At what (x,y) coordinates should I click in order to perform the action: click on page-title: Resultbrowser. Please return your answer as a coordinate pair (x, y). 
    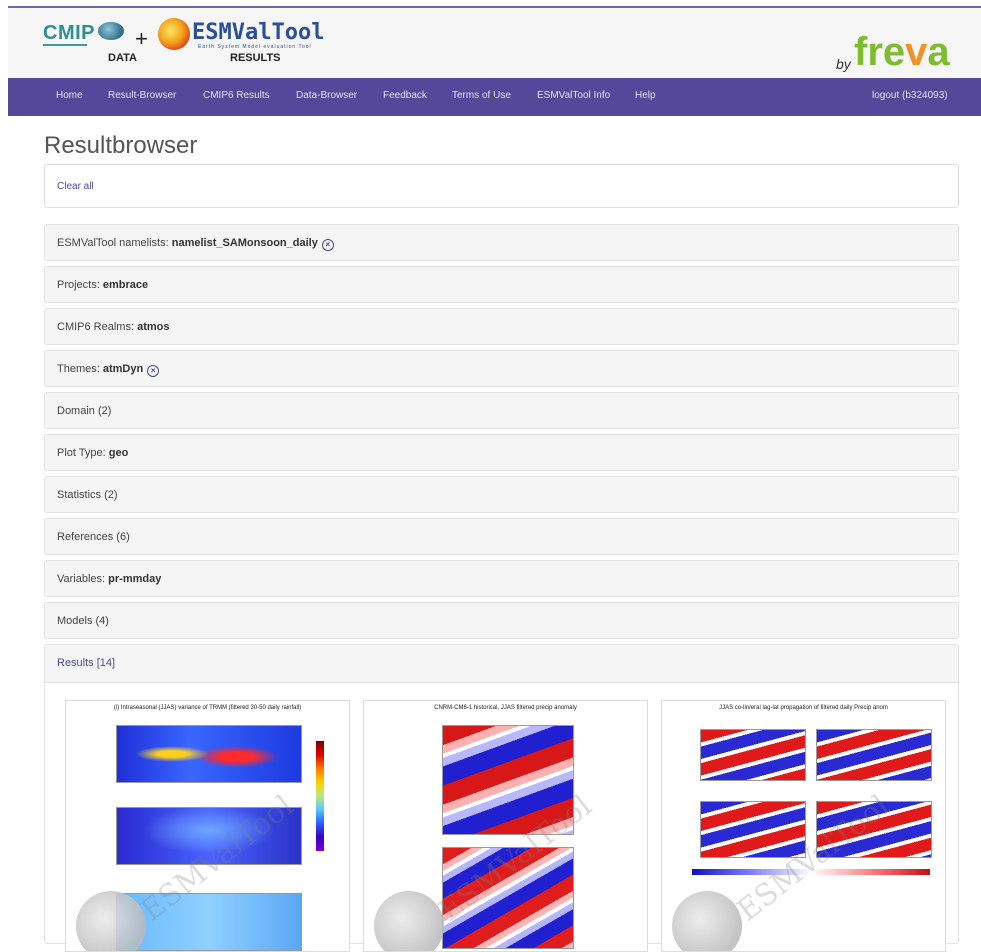
    Looking at the image, I should click on (121, 145).